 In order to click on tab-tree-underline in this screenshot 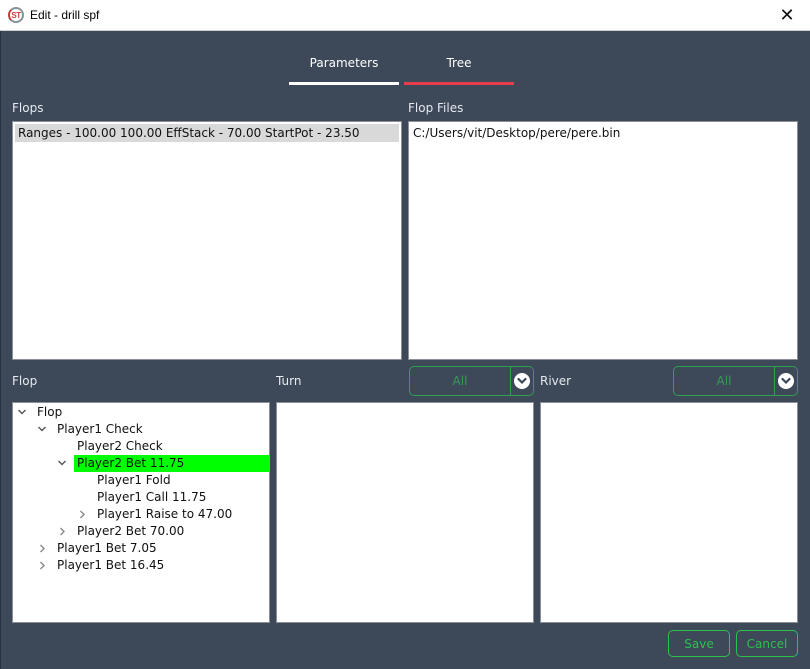, I will do `click(459, 83)`.